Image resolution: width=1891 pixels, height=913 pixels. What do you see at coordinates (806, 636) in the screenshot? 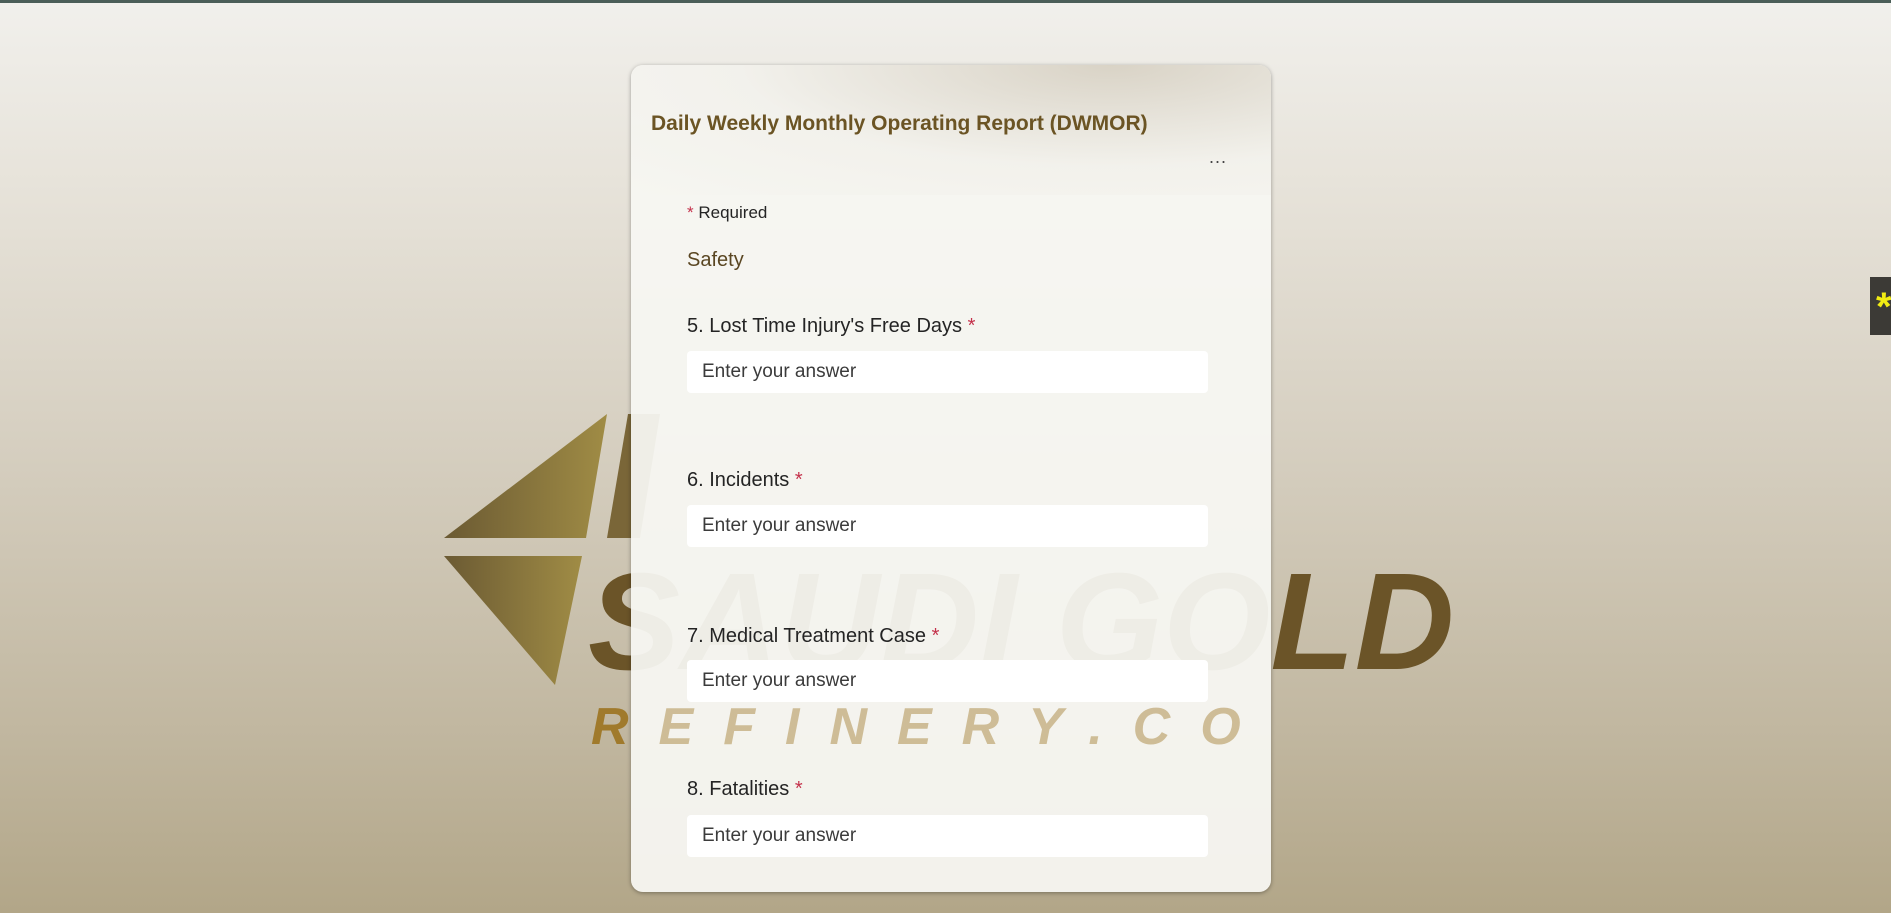
I see `question-text: 7. Medical Treatment Case` at bounding box center [806, 636].